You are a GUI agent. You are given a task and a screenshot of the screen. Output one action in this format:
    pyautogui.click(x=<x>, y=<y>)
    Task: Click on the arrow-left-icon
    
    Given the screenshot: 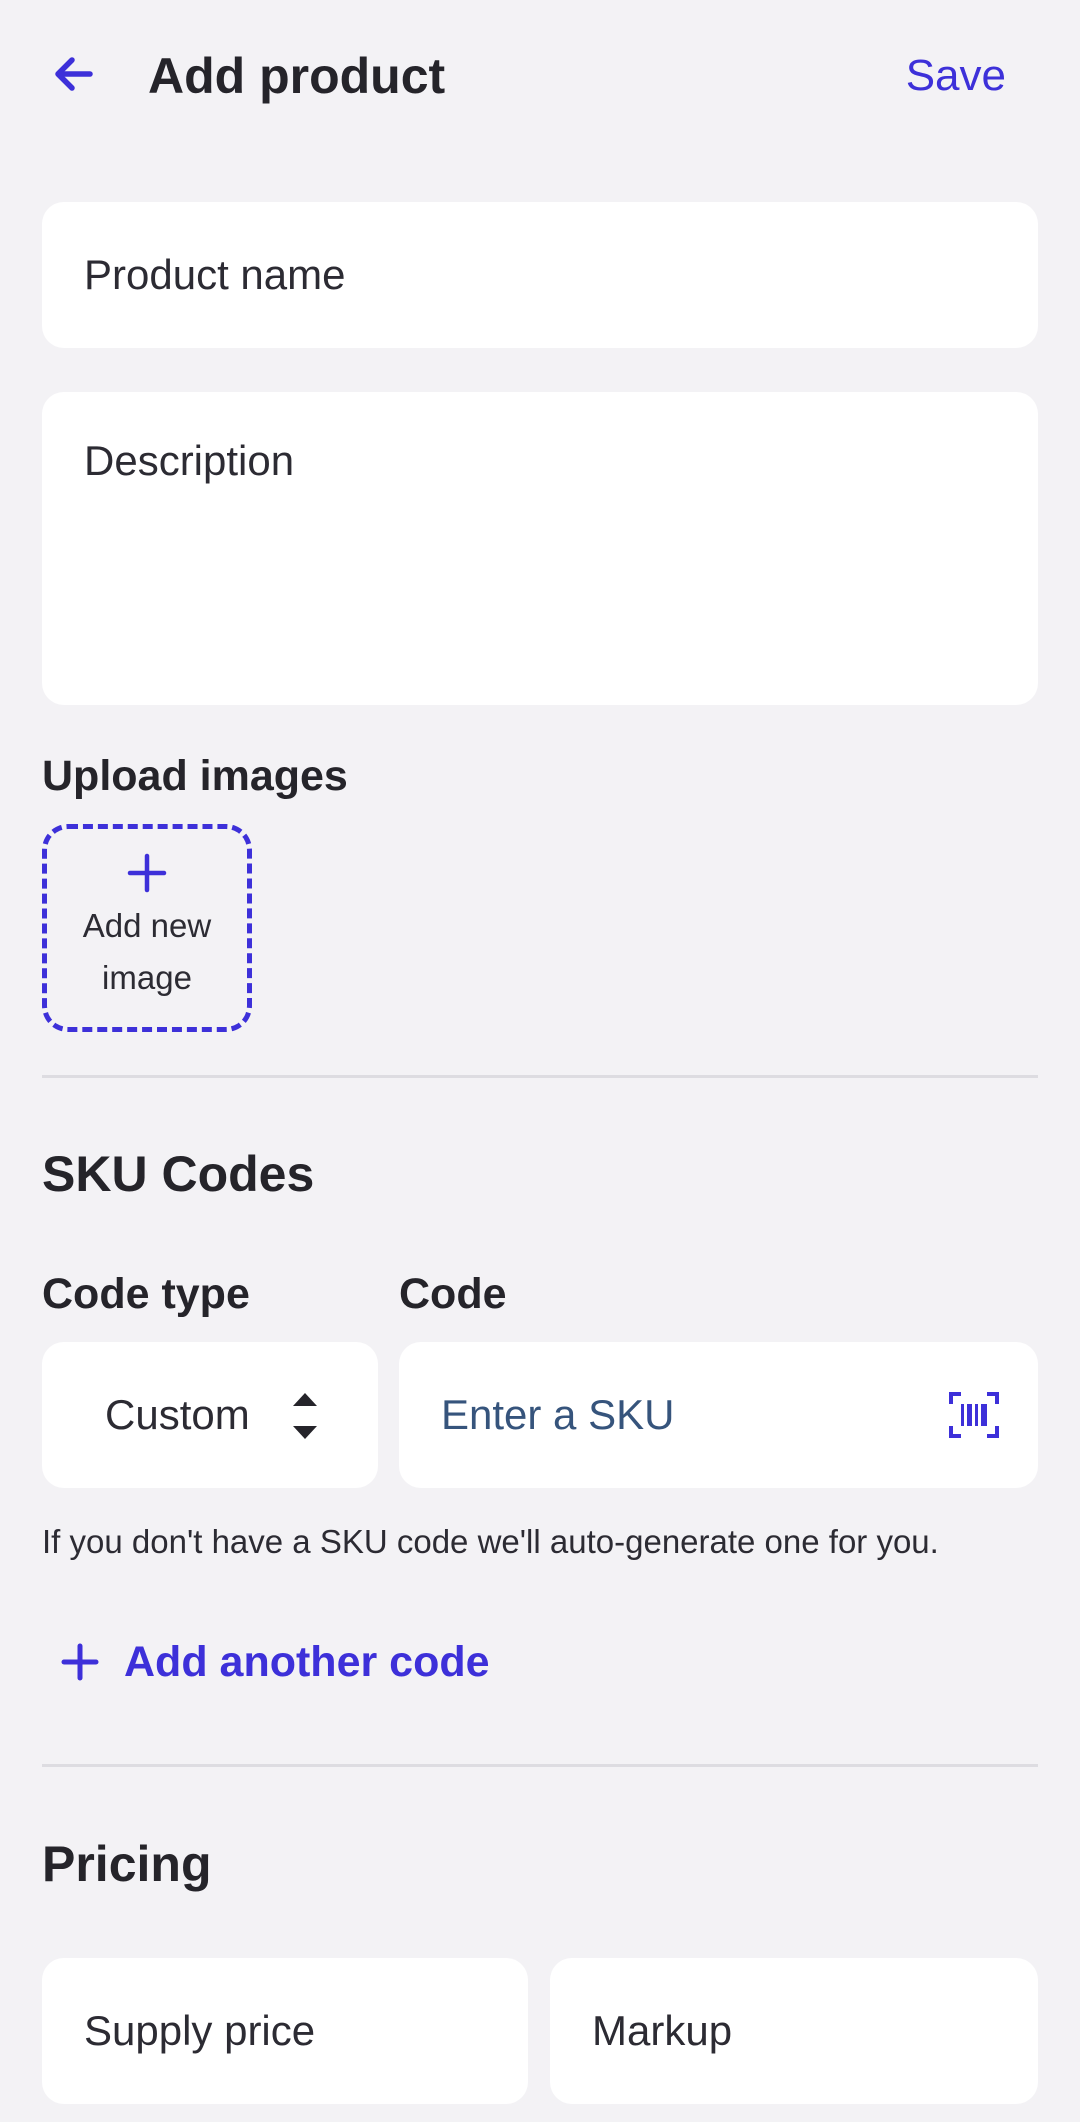 What is the action you would take?
    pyautogui.click(x=74, y=74)
    